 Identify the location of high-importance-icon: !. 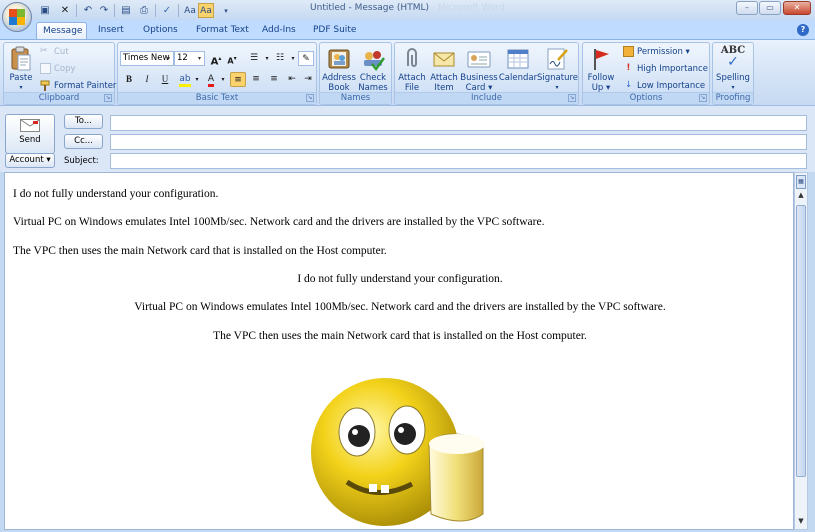
(628, 68).